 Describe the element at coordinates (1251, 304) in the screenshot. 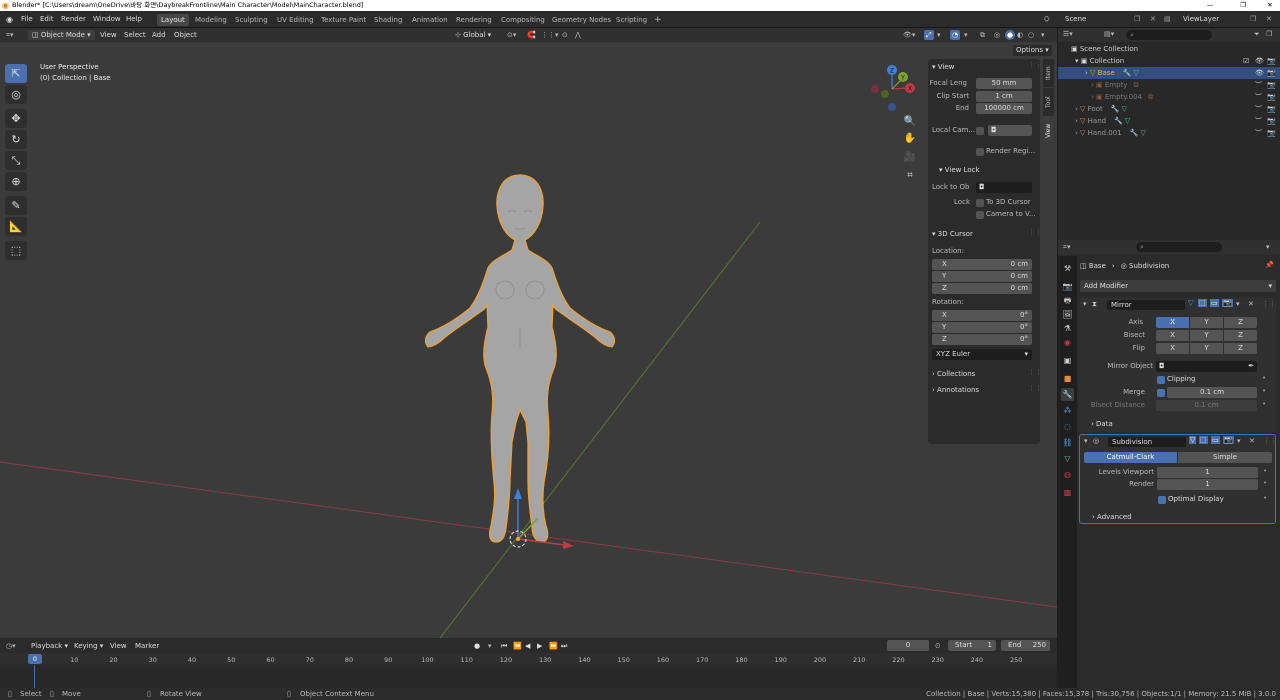

I see `remove-modifier-icon: ✕` at that location.